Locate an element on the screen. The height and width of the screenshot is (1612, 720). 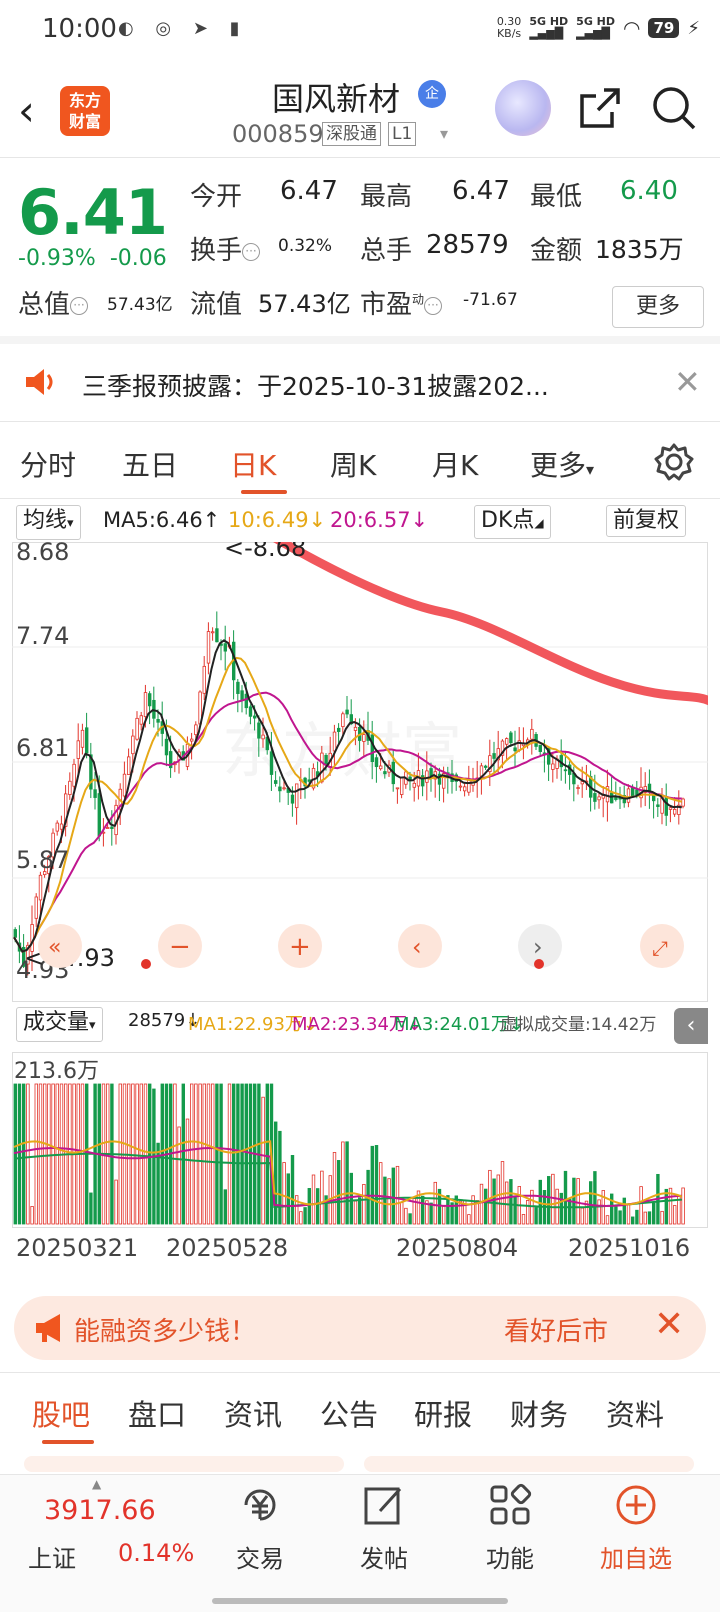
edit-icon is located at coordinates (383, 1506).